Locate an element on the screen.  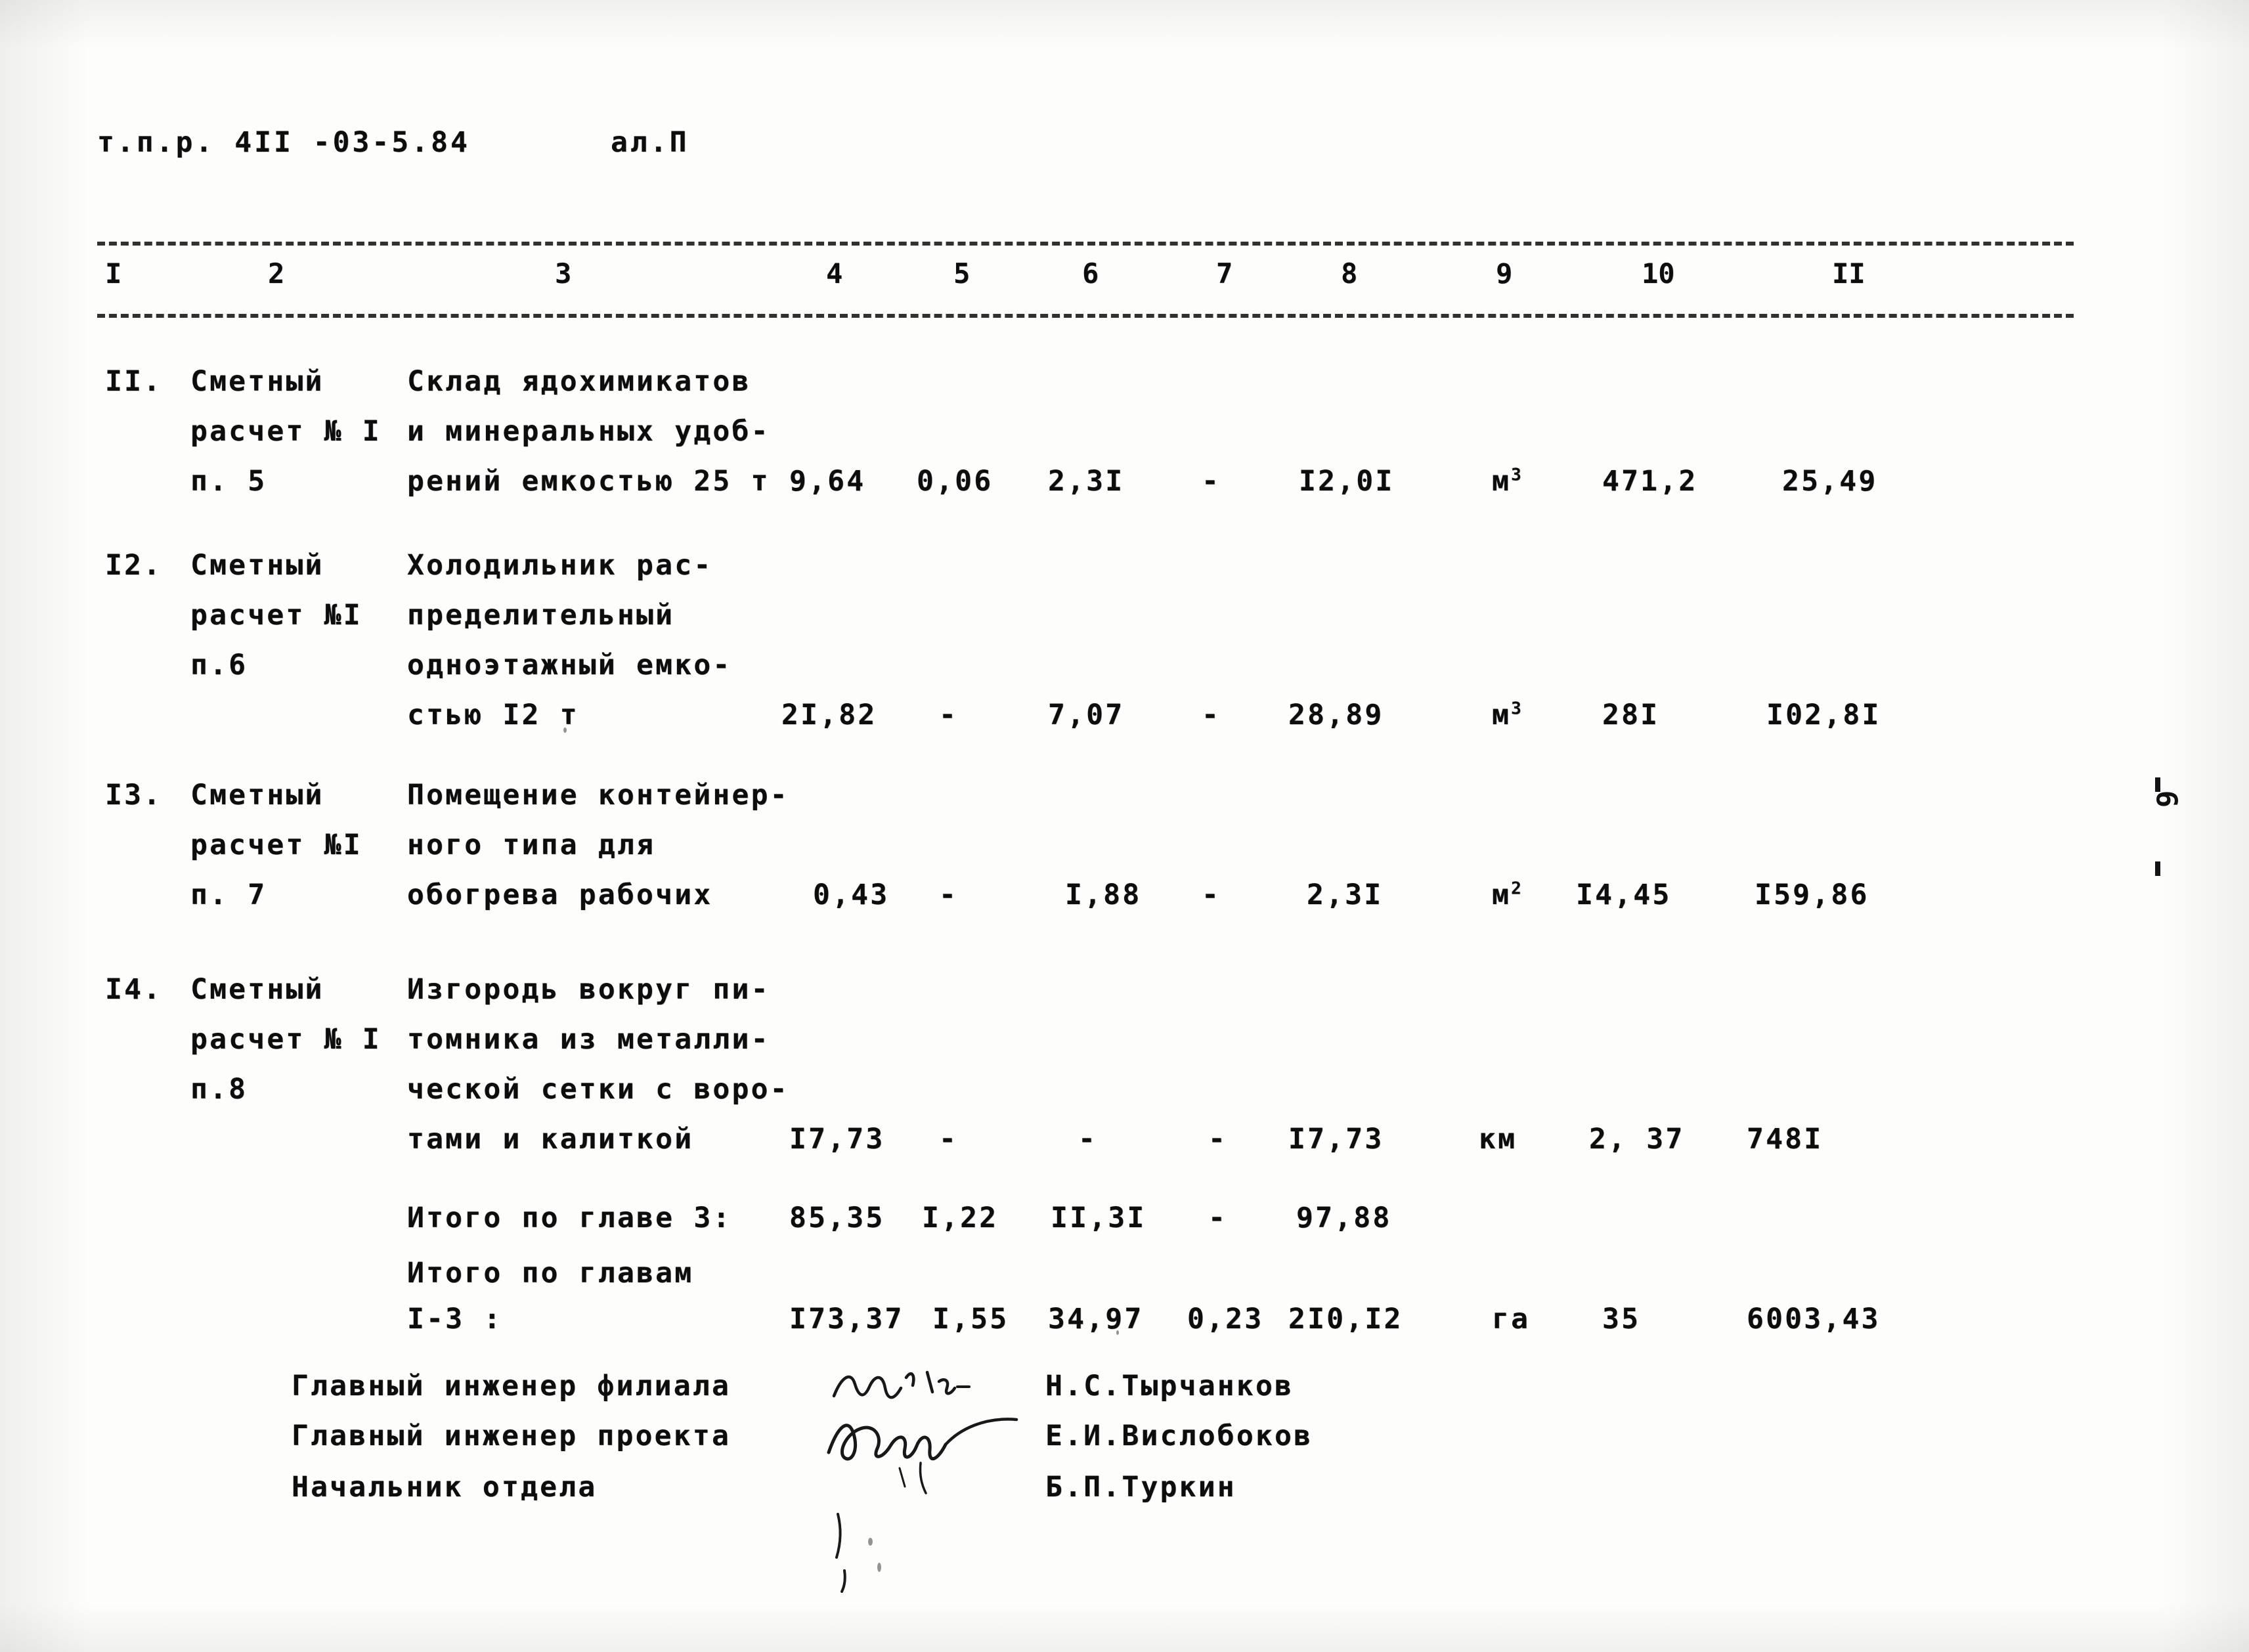
cell-col4: I7,73 is located at coordinates (837, 1139).